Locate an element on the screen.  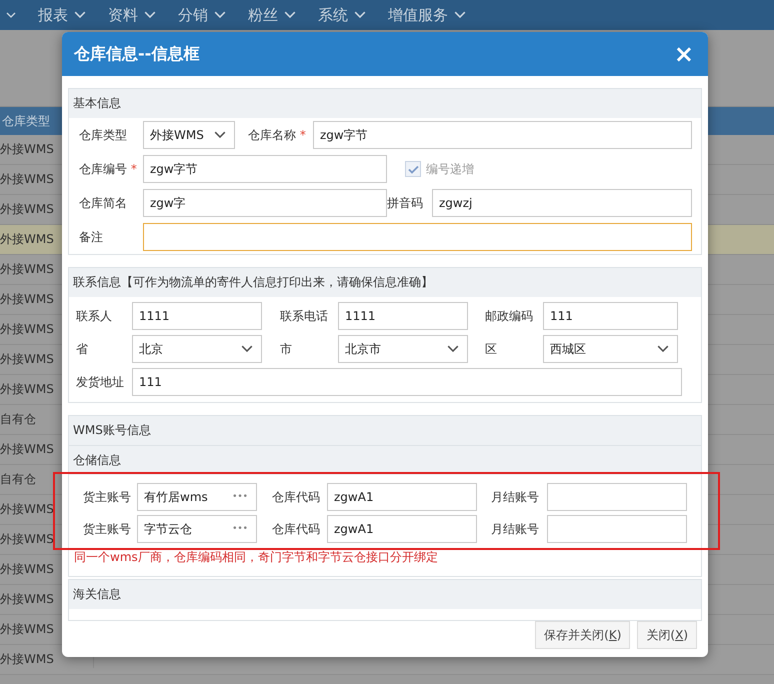
close-button: × is located at coordinates (684, 54).